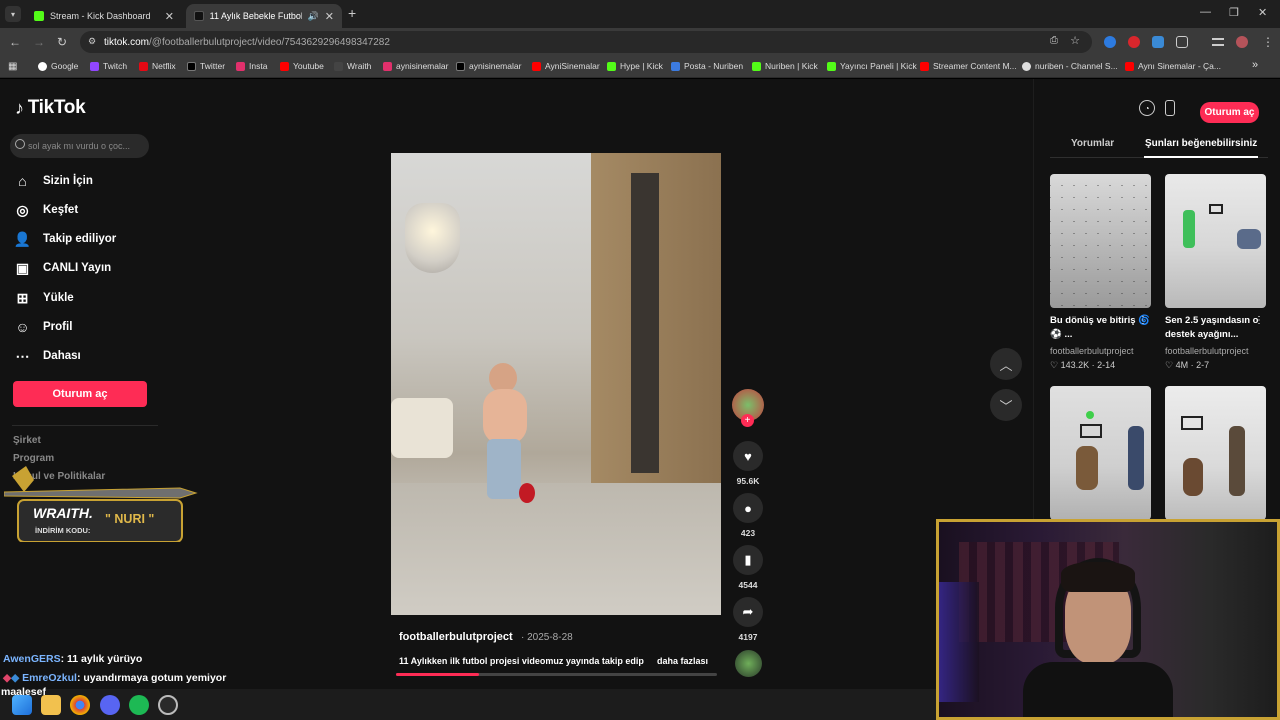 The height and width of the screenshot is (720, 1280). I want to click on bookmark-icon: ▮, so click(748, 560).